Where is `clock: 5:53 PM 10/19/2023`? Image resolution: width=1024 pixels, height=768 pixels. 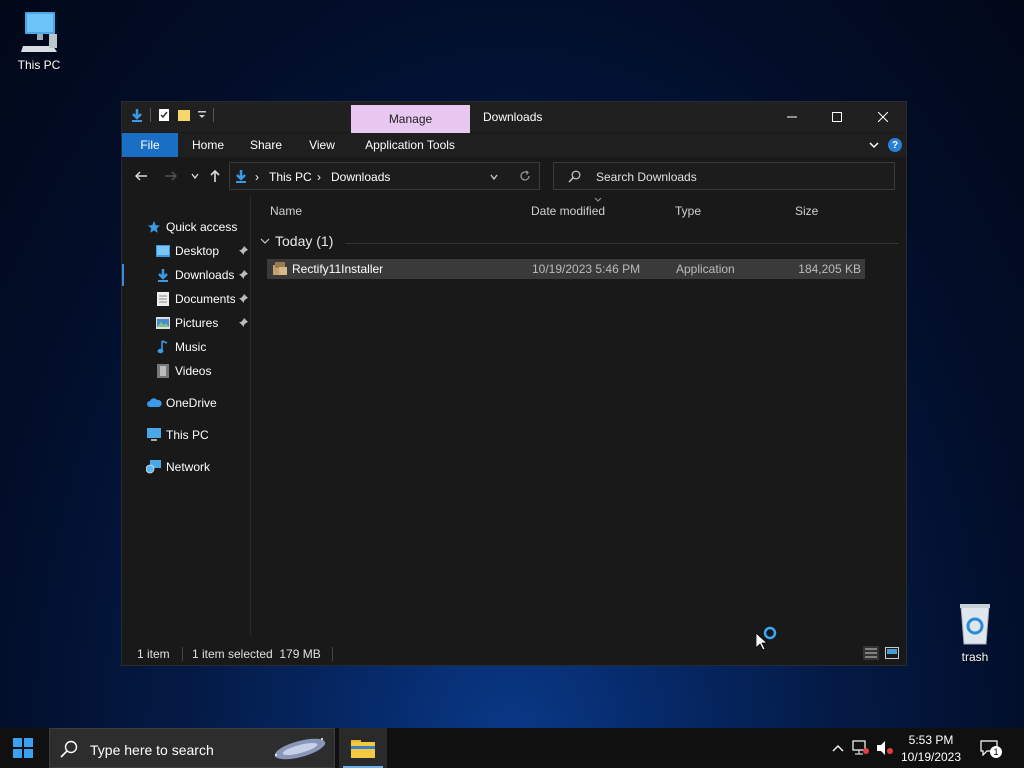 clock: 5:53 PM 10/19/2023 is located at coordinates (931, 749).